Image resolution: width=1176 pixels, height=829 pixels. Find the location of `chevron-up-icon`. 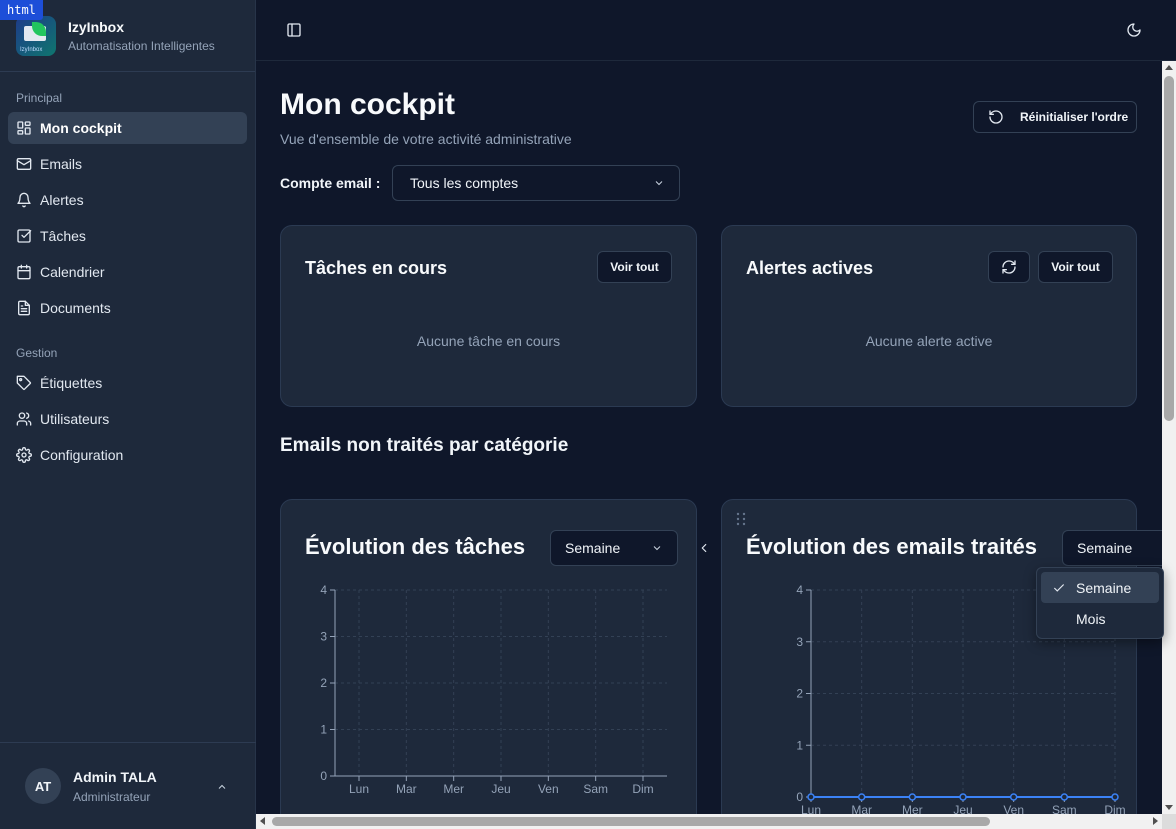

chevron-up-icon is located at coordinates (222, 786).